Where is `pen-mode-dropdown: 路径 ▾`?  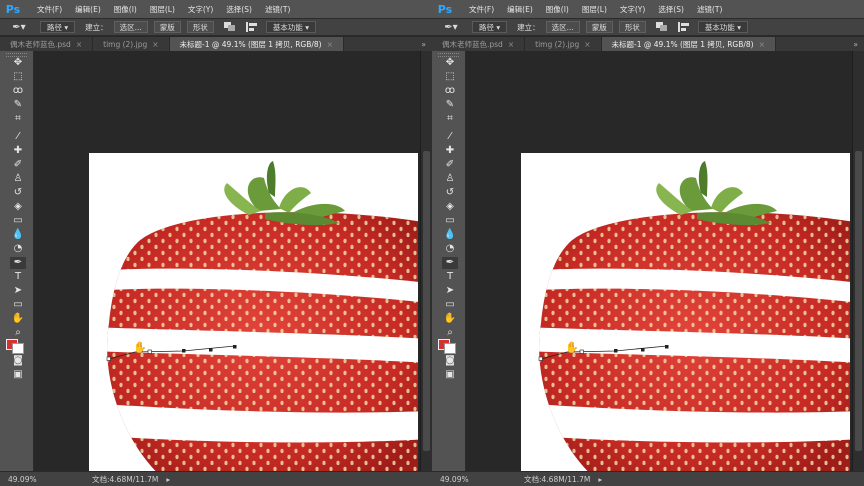
pen-mode-dropdown: 路径 ▾ is located at coordinates (58, 27).